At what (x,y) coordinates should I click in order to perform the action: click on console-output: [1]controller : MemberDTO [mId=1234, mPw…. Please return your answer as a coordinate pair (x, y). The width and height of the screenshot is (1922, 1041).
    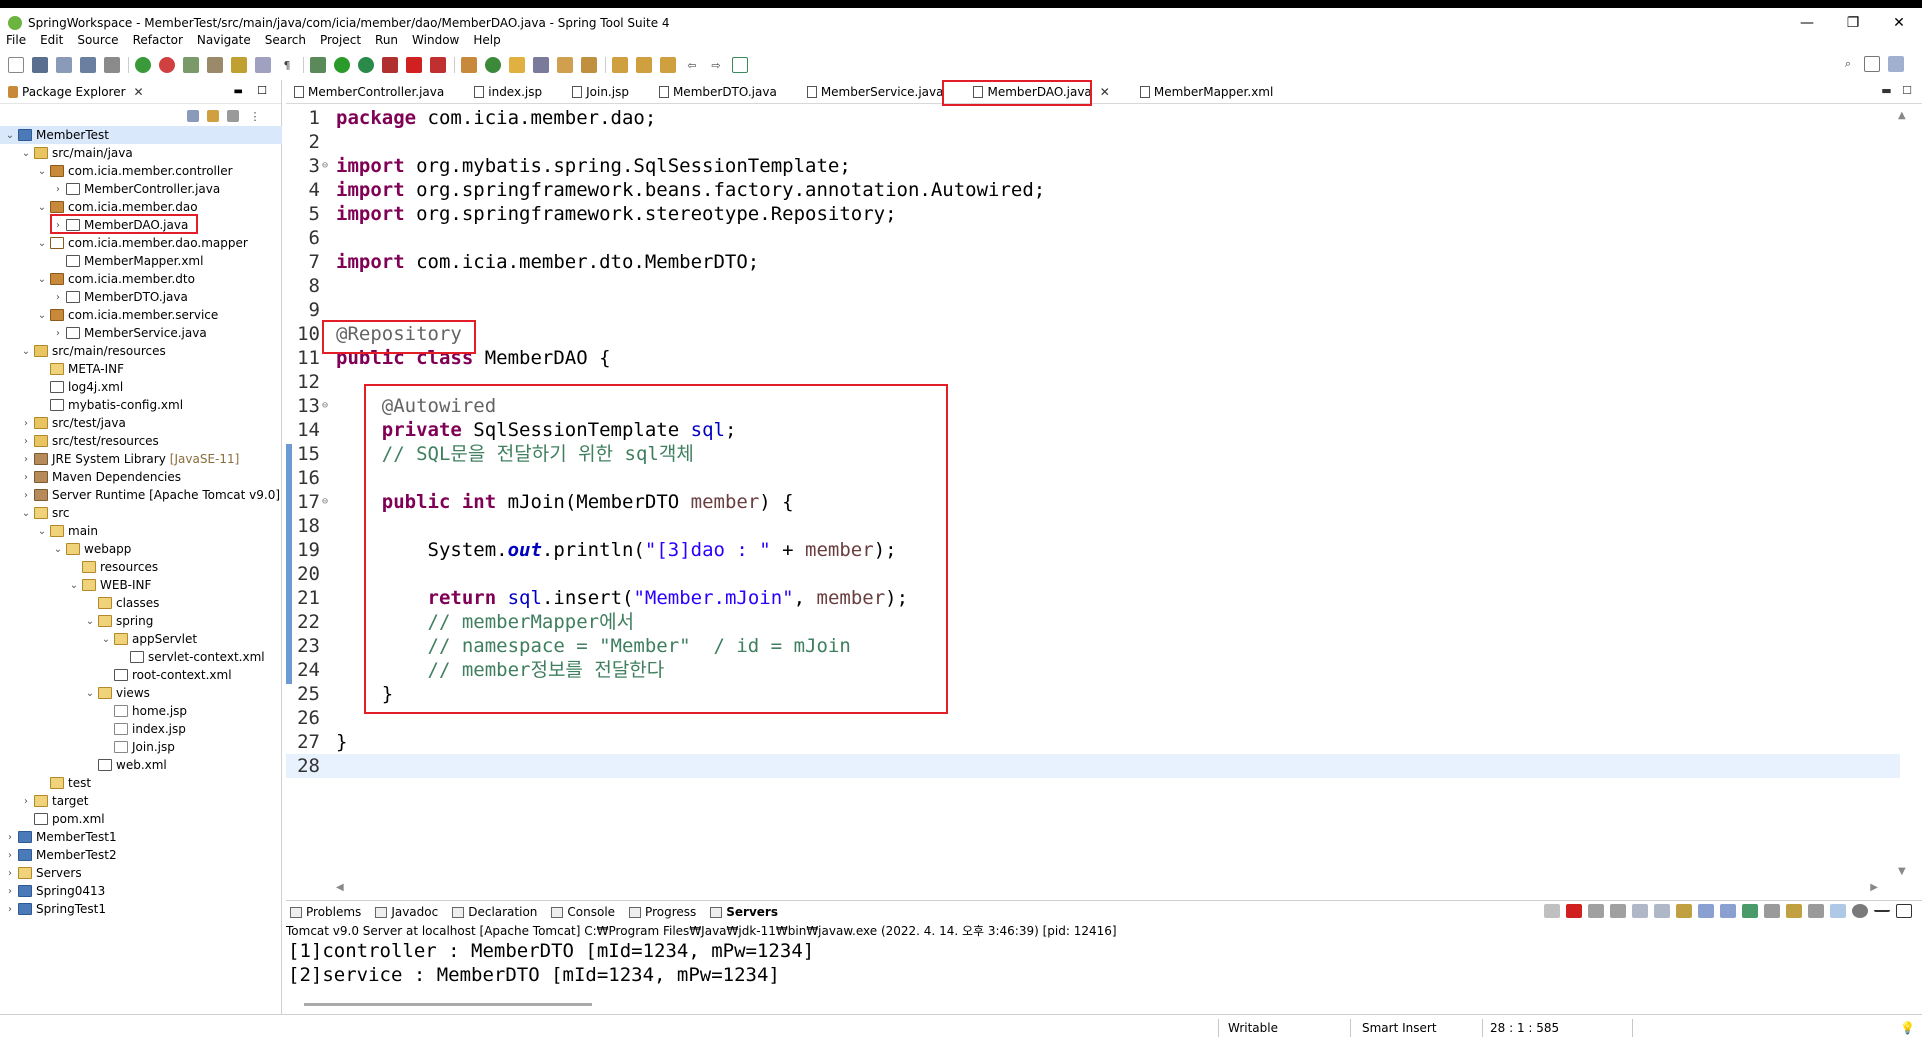
    Looking at the image, I should click on (1104, 963).